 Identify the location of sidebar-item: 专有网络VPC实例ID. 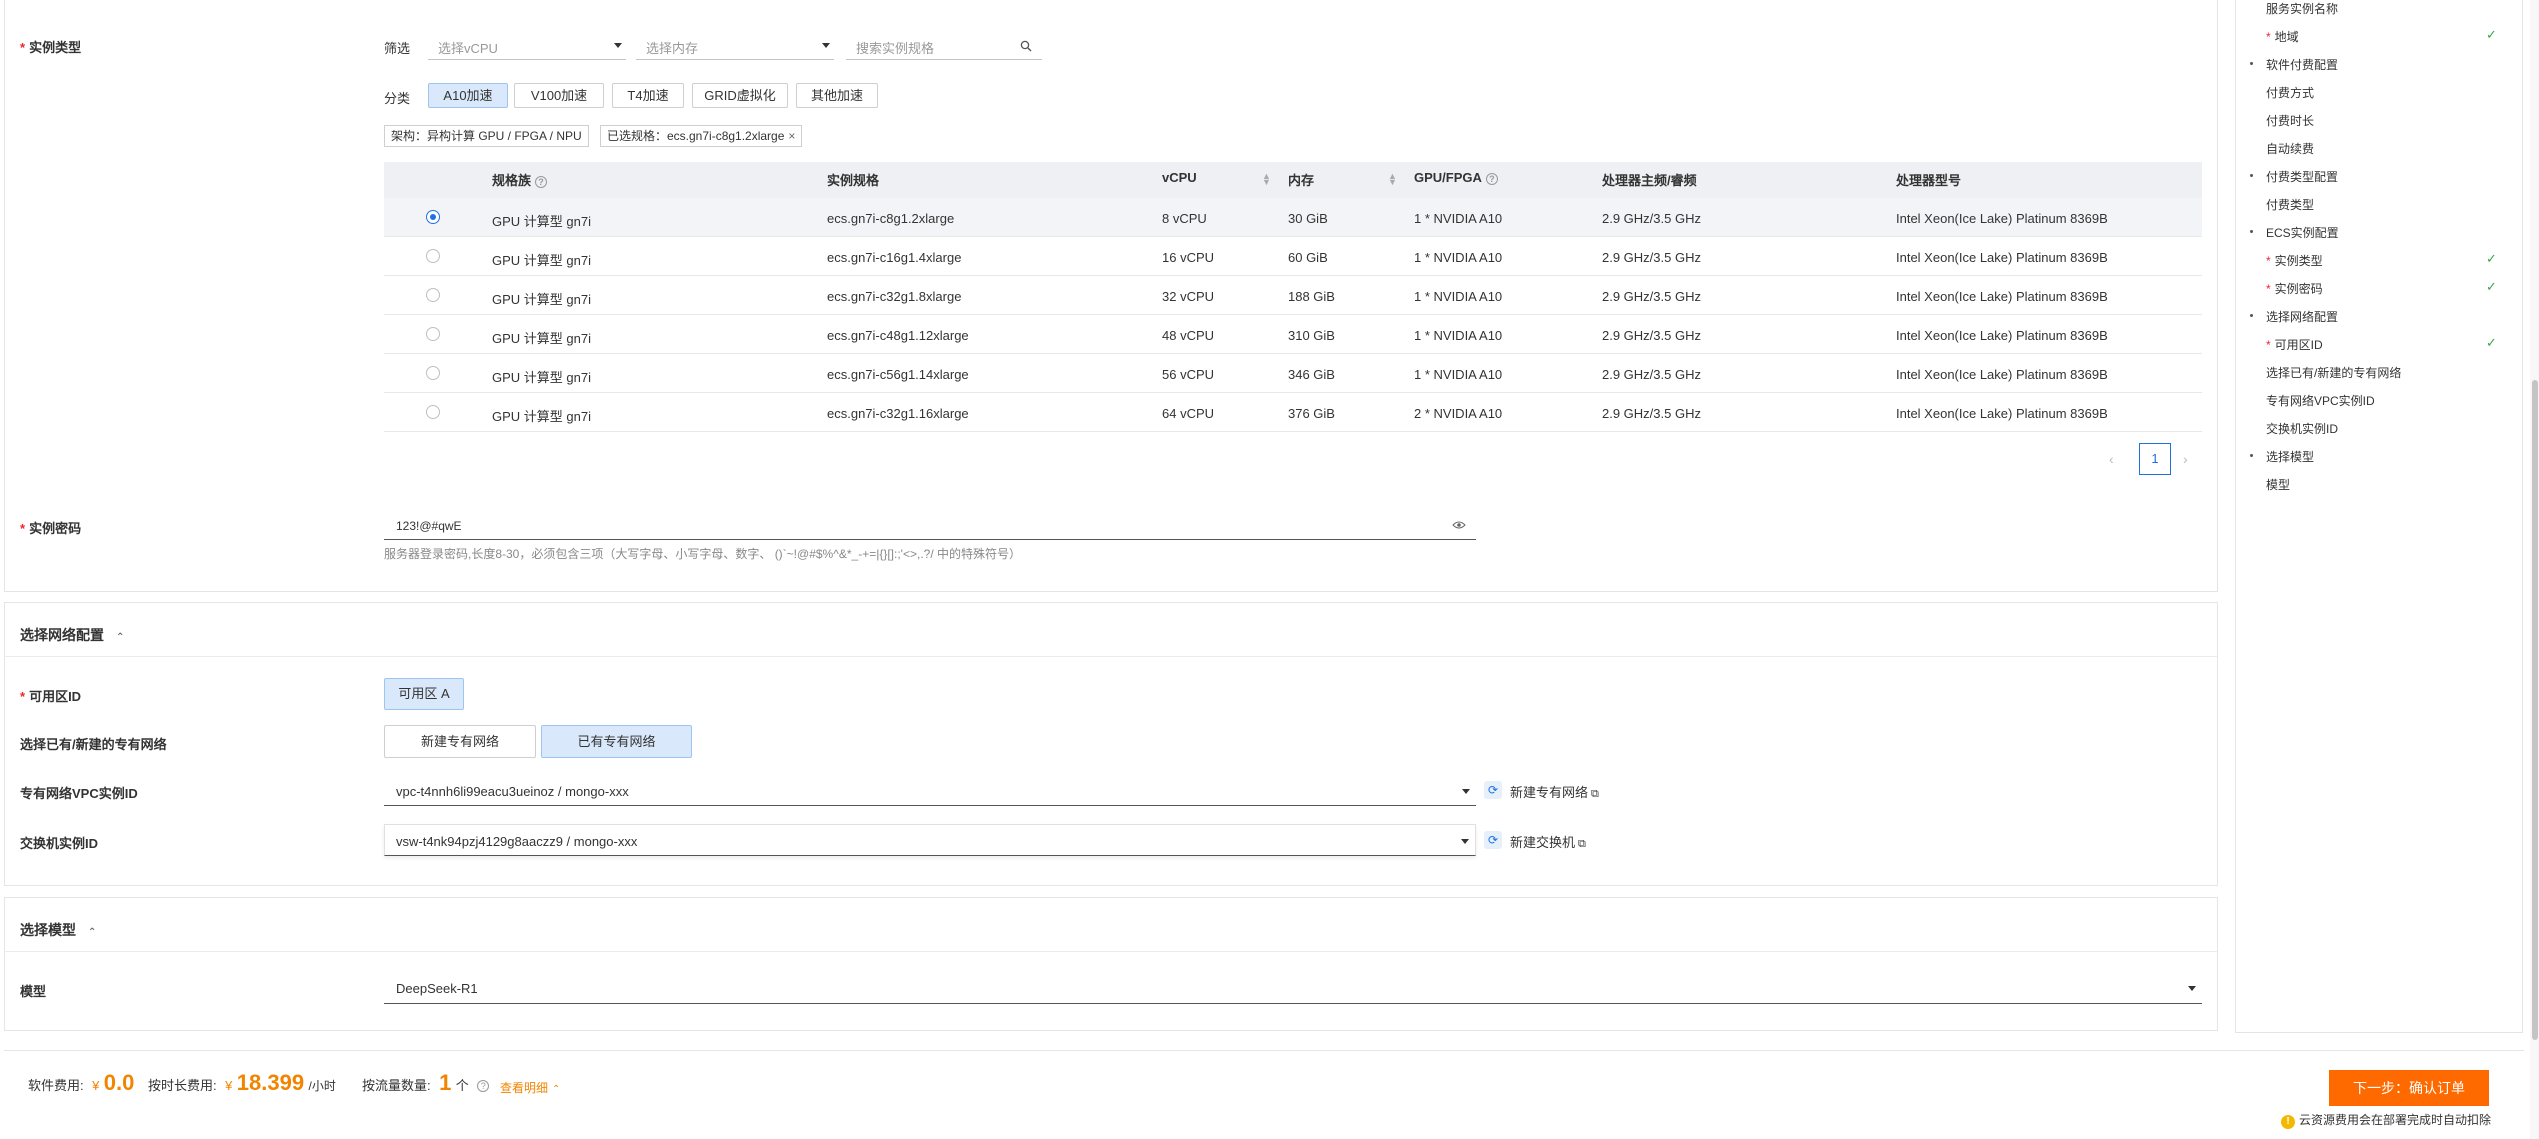
(2320, 400).